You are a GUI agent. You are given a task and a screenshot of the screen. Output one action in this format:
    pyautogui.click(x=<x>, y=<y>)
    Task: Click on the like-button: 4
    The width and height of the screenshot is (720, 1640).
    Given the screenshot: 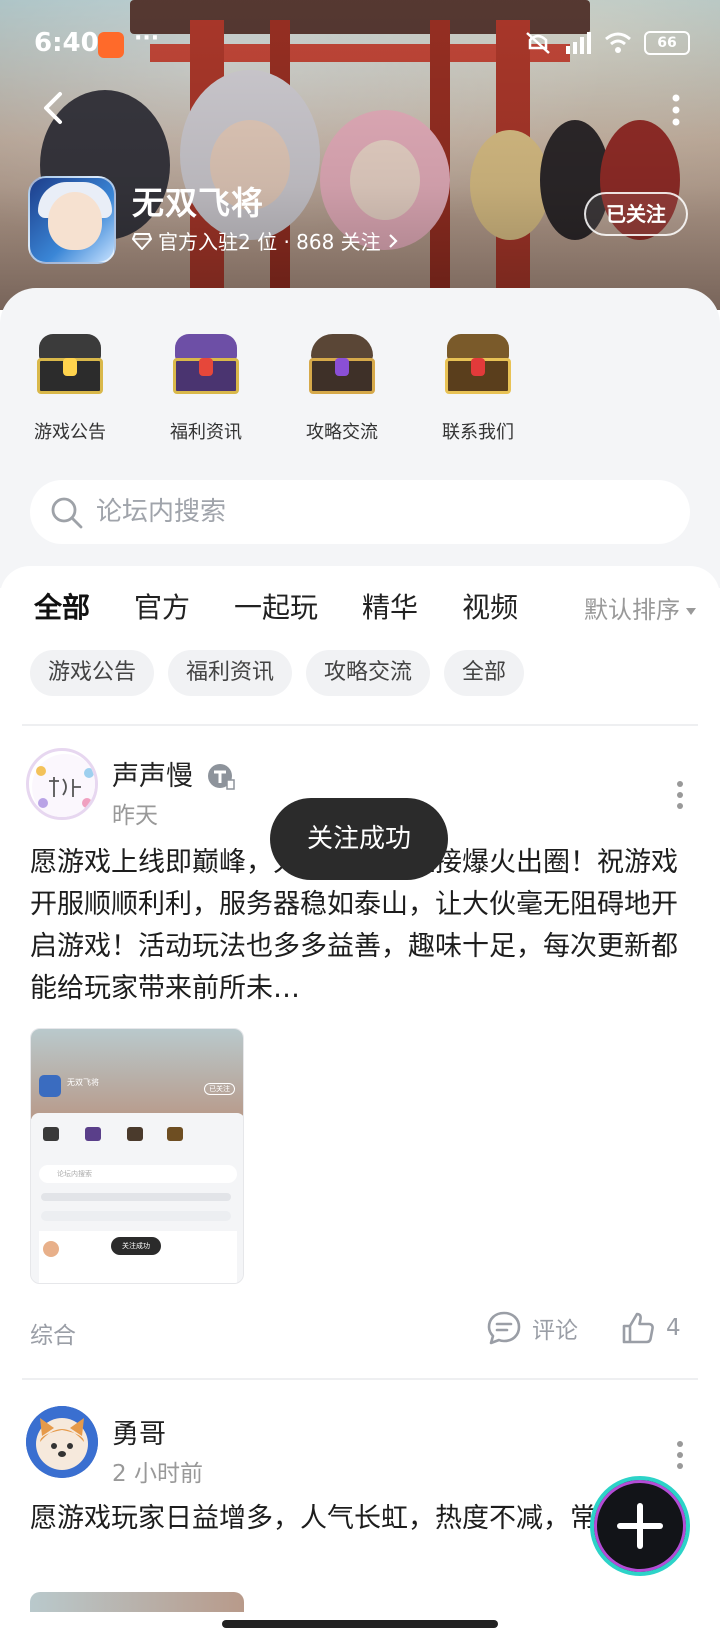 What is the action you would take?
    pyautogui.click(x=650, y=1328)
    